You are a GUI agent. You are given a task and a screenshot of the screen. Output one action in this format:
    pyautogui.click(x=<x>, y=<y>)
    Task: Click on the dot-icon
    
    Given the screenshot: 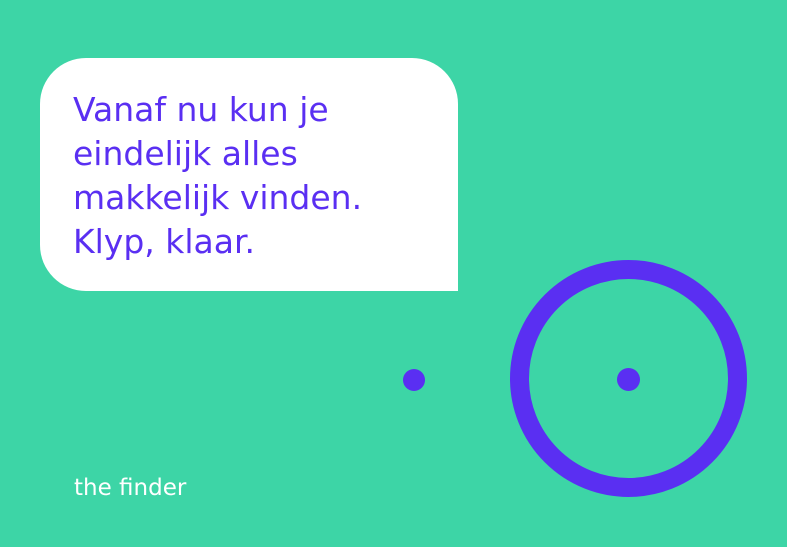 What is the action you would take?
    pyautogui.click(x=414, y=380)
    